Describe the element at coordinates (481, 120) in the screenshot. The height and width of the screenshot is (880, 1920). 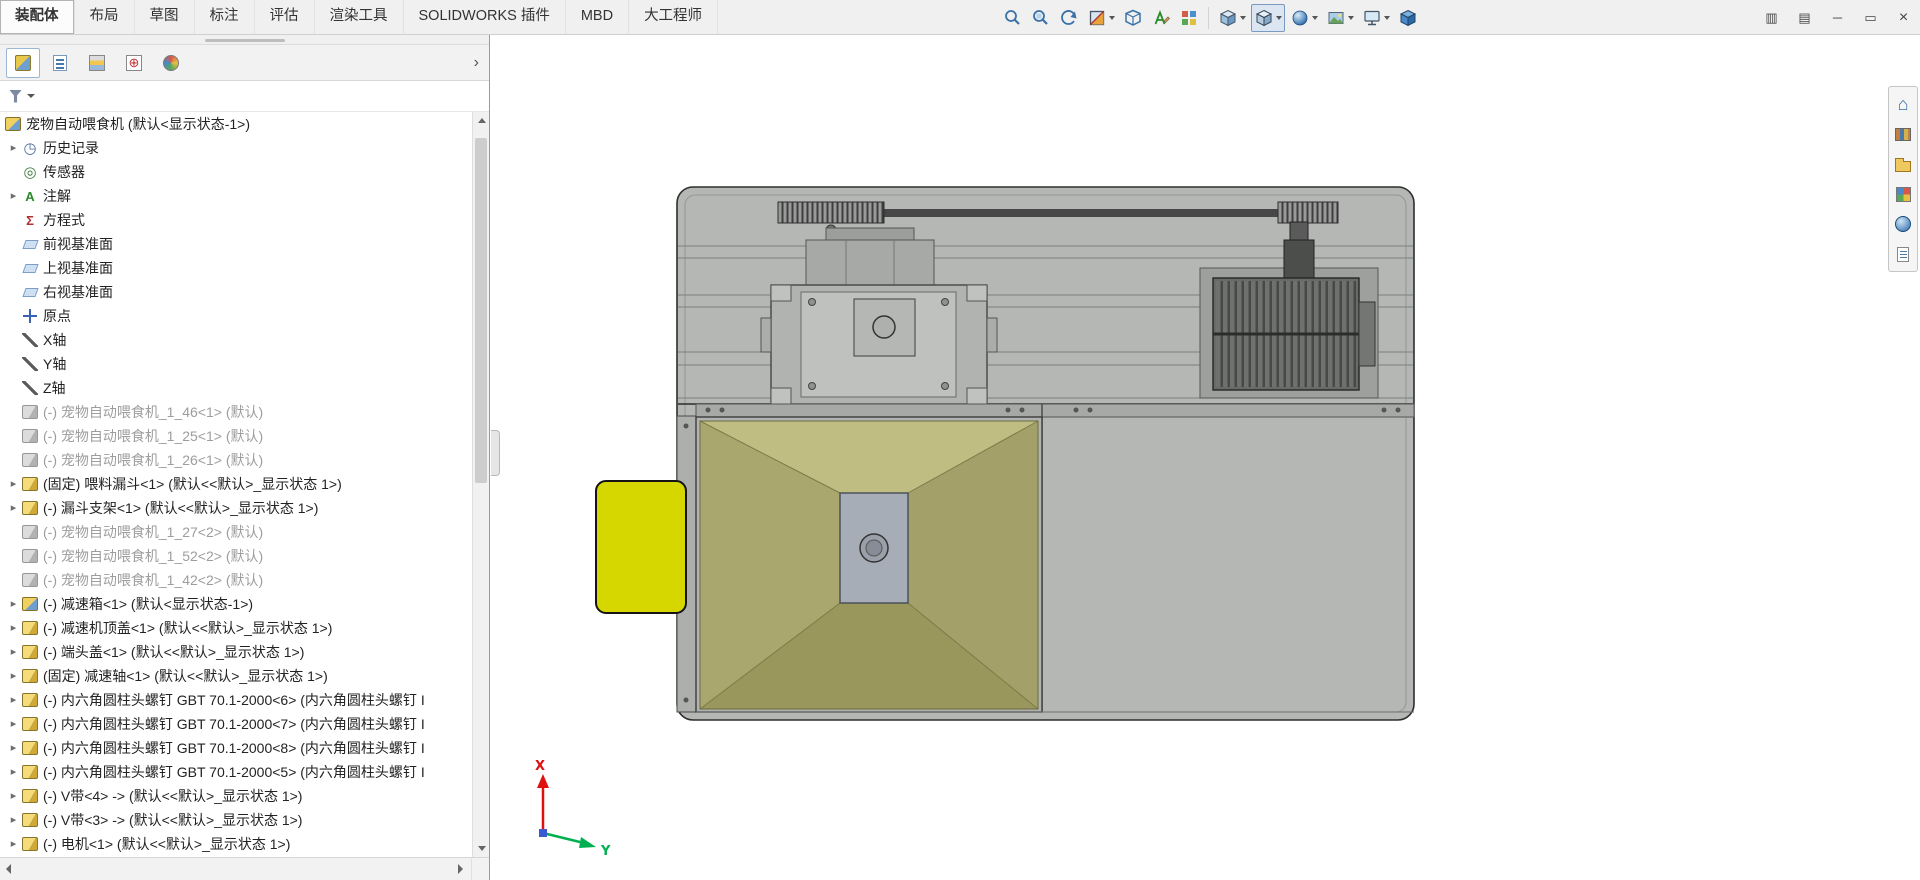
I see `scroll-up-icon` at that location.